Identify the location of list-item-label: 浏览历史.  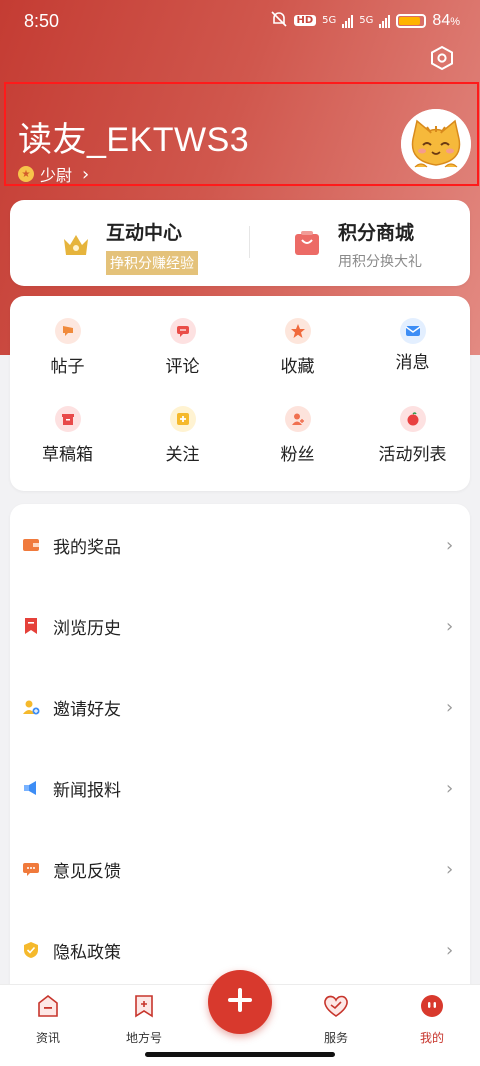
(87, 628).